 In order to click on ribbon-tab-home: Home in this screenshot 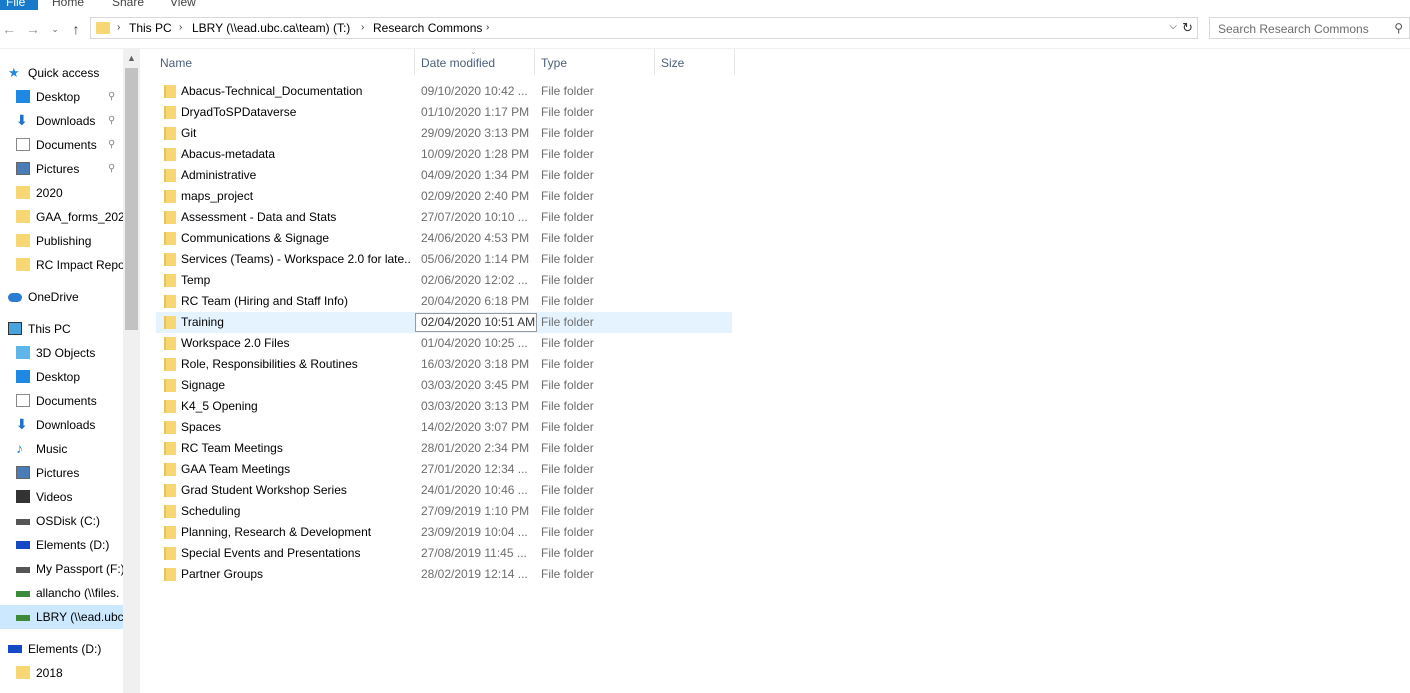, I will do `click(68, 5)`.